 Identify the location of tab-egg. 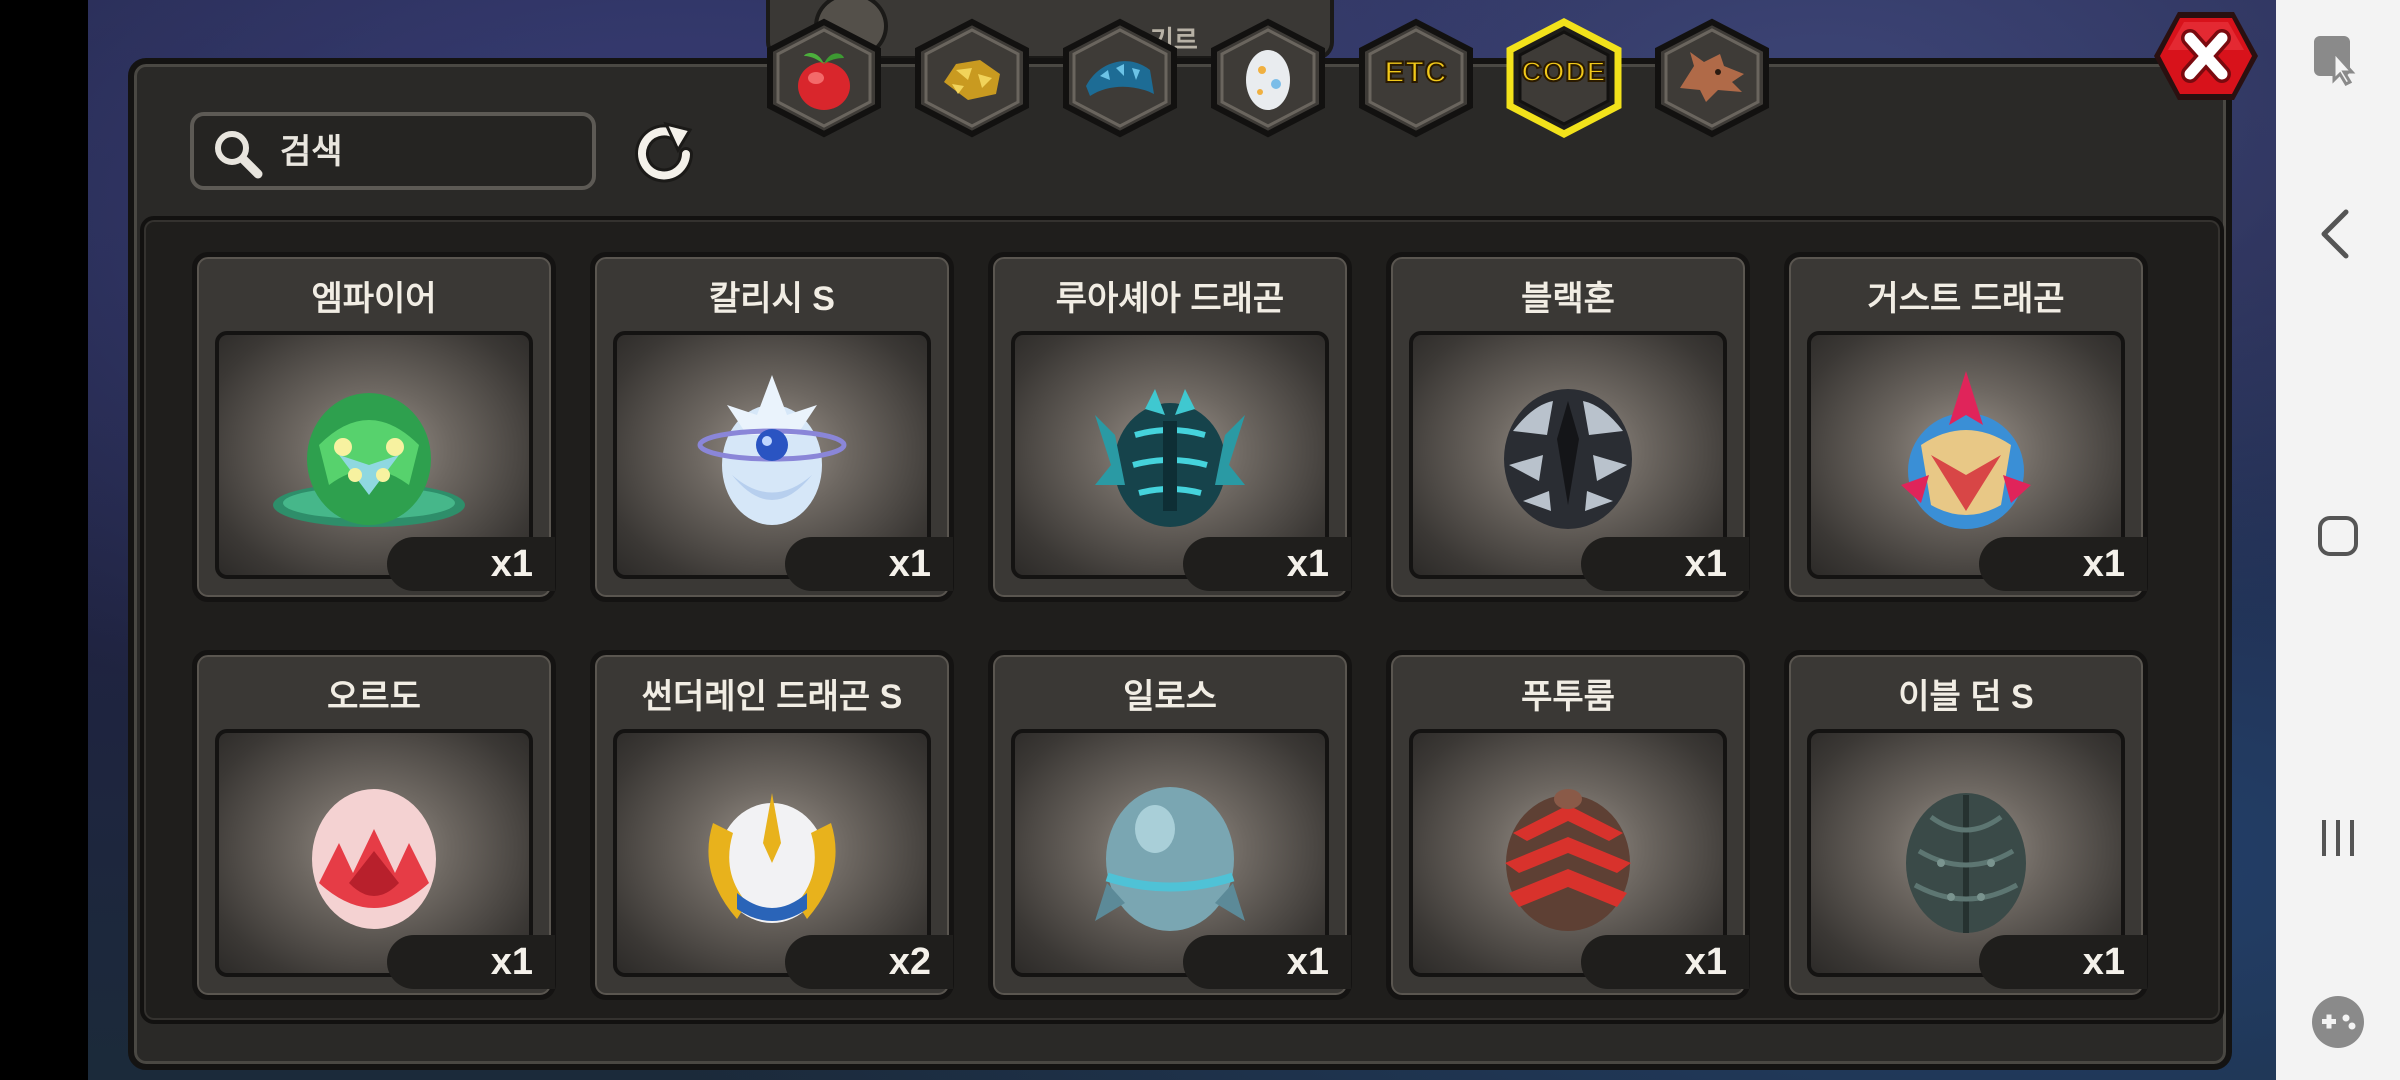
(1268, 78).